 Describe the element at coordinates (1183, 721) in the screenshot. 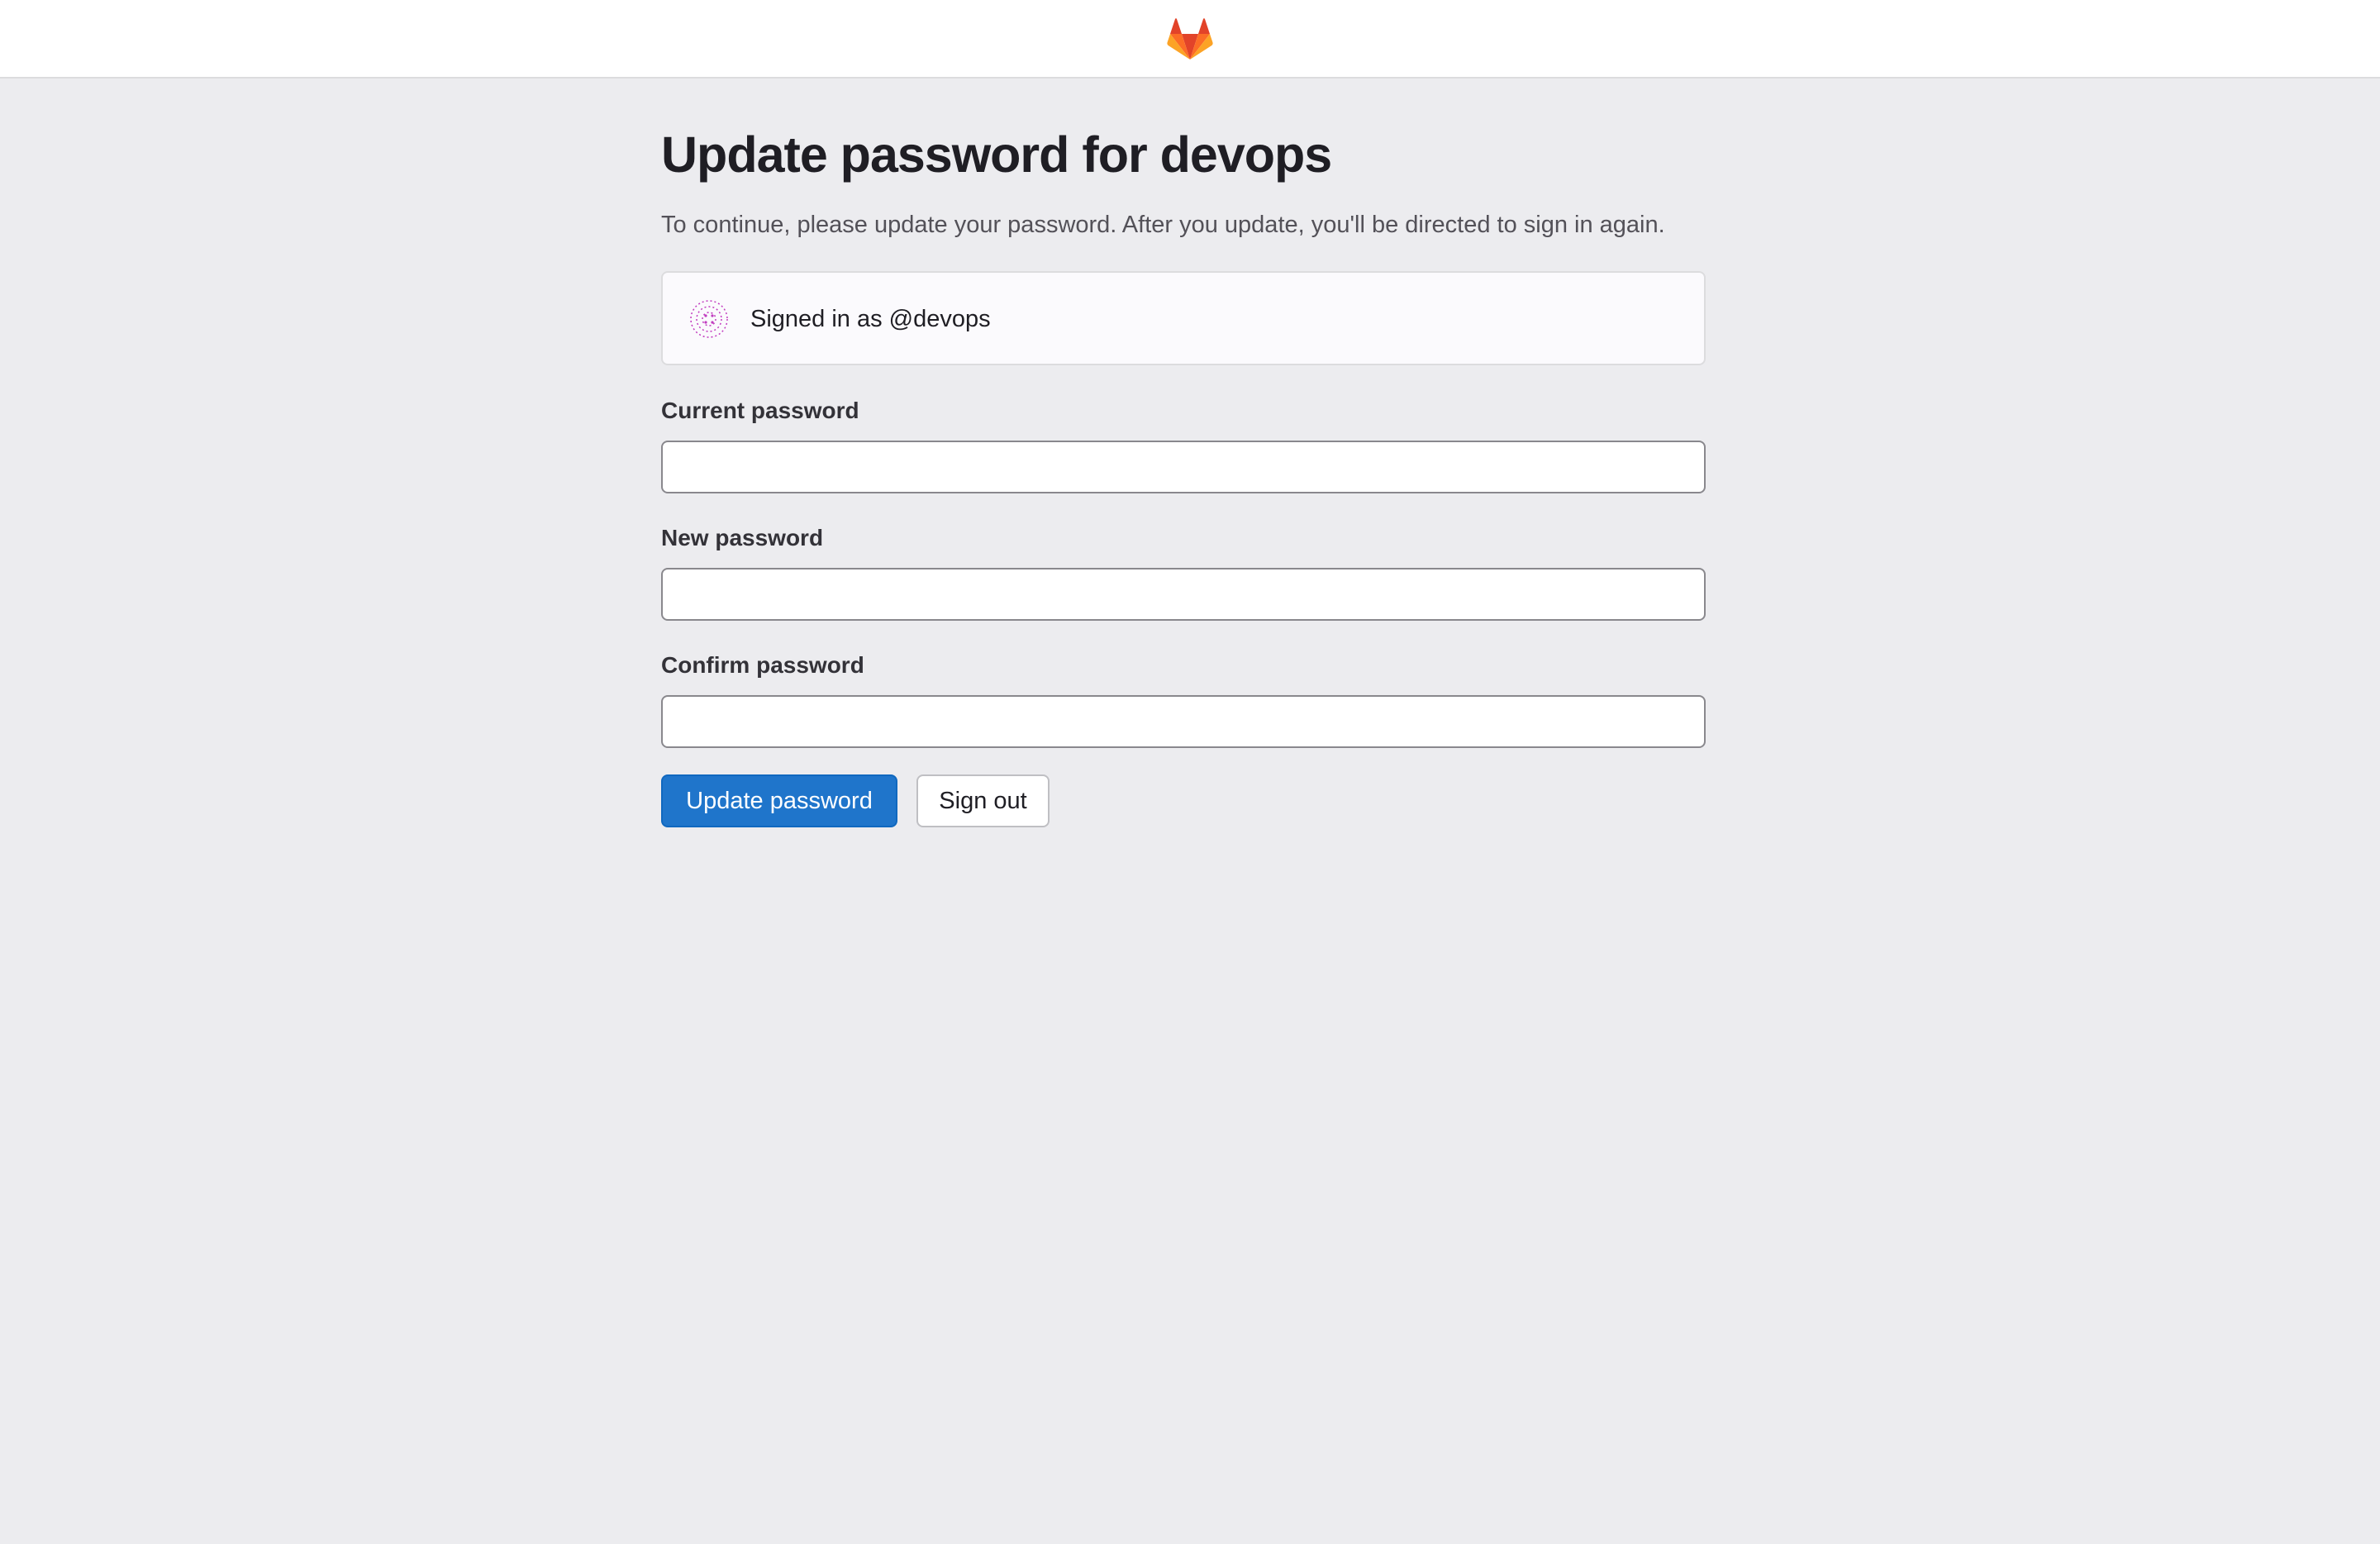

I see `confirm-password-field` at that location.